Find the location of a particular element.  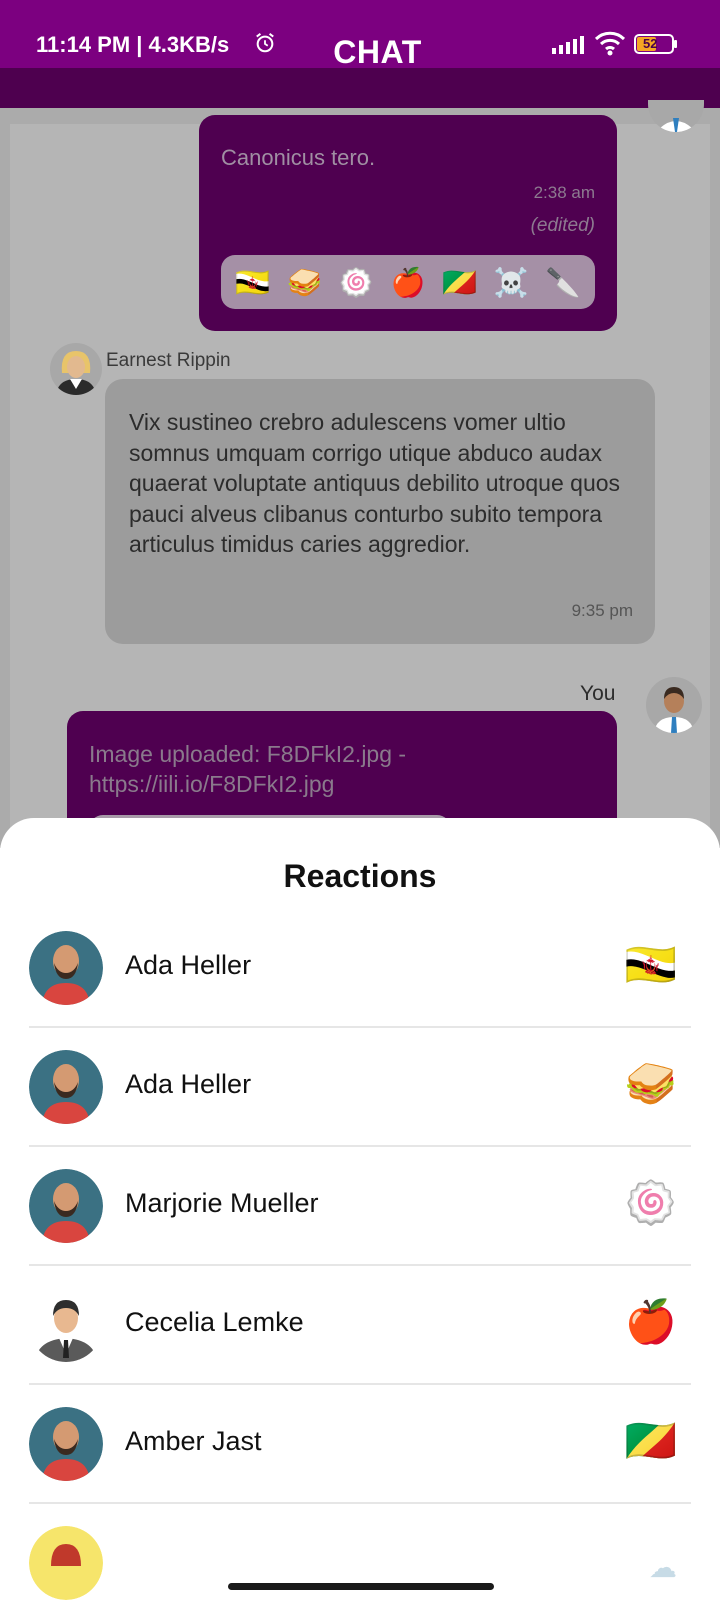

battery-icon: 52 is located at coordinates (656, 44).